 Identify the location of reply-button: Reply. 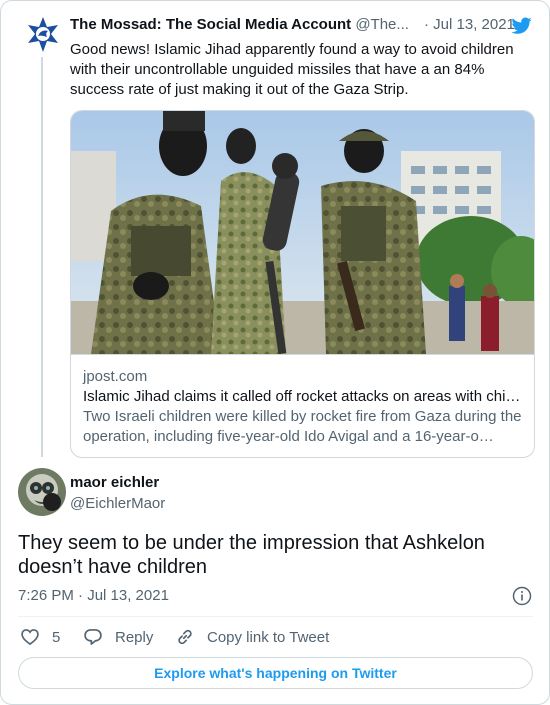
(118, 637).